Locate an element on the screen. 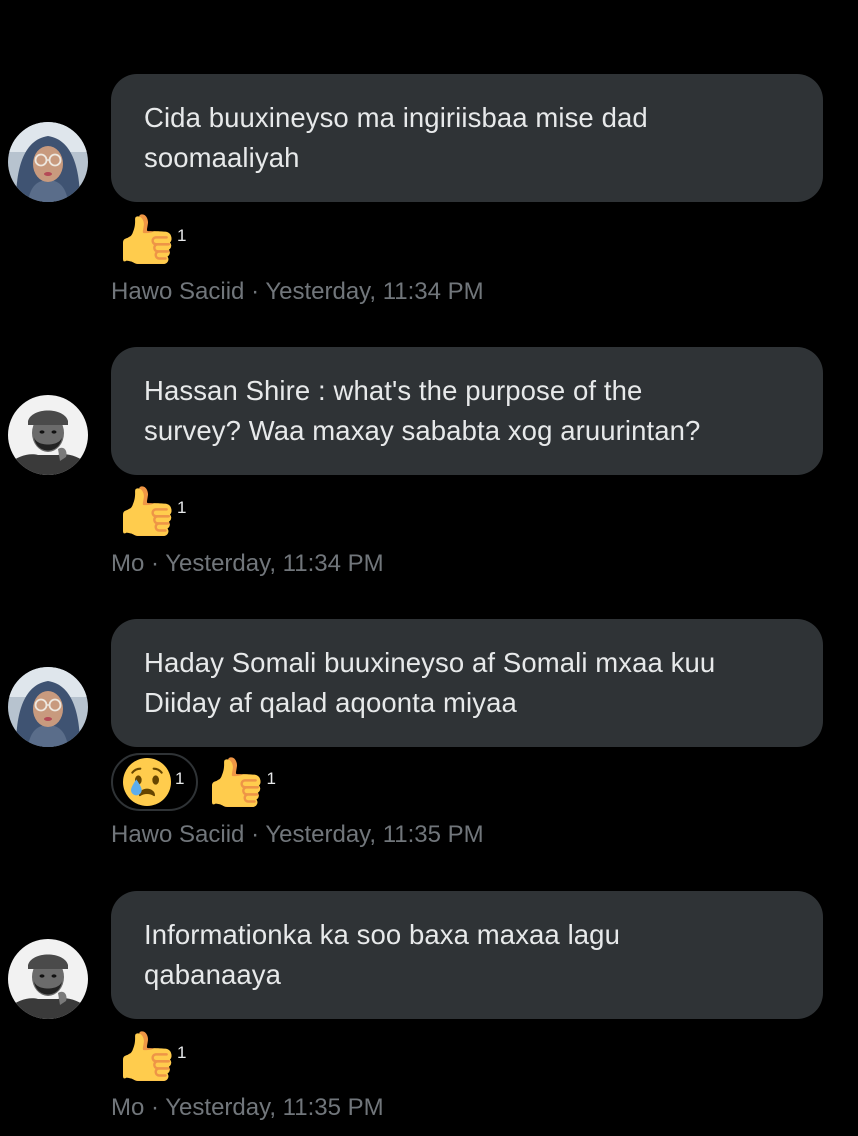 Image resolution: width=858 pixels, height=1136 pixels. crying-face-icon is located at coordinates (147, 782).